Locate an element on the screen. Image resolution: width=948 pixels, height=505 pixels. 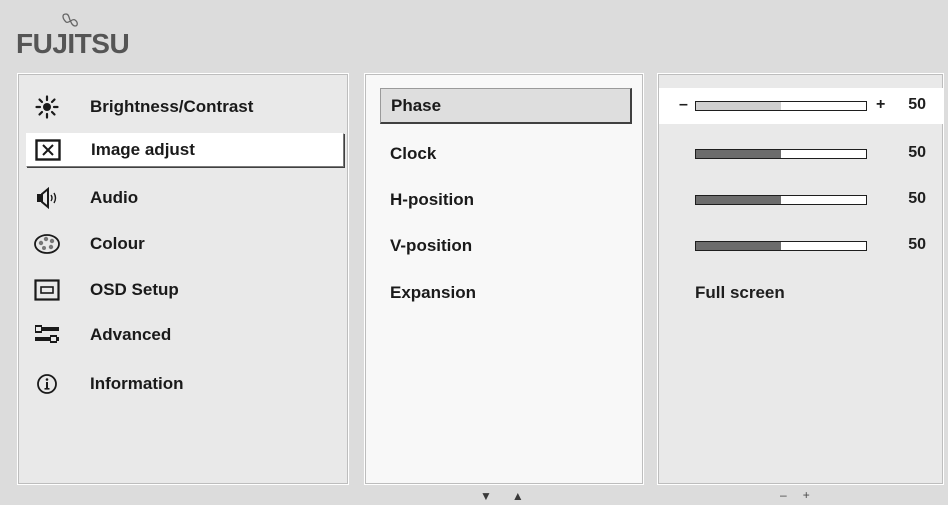
arrow-up-icon: ▲ is located at coordinates (517, 496).